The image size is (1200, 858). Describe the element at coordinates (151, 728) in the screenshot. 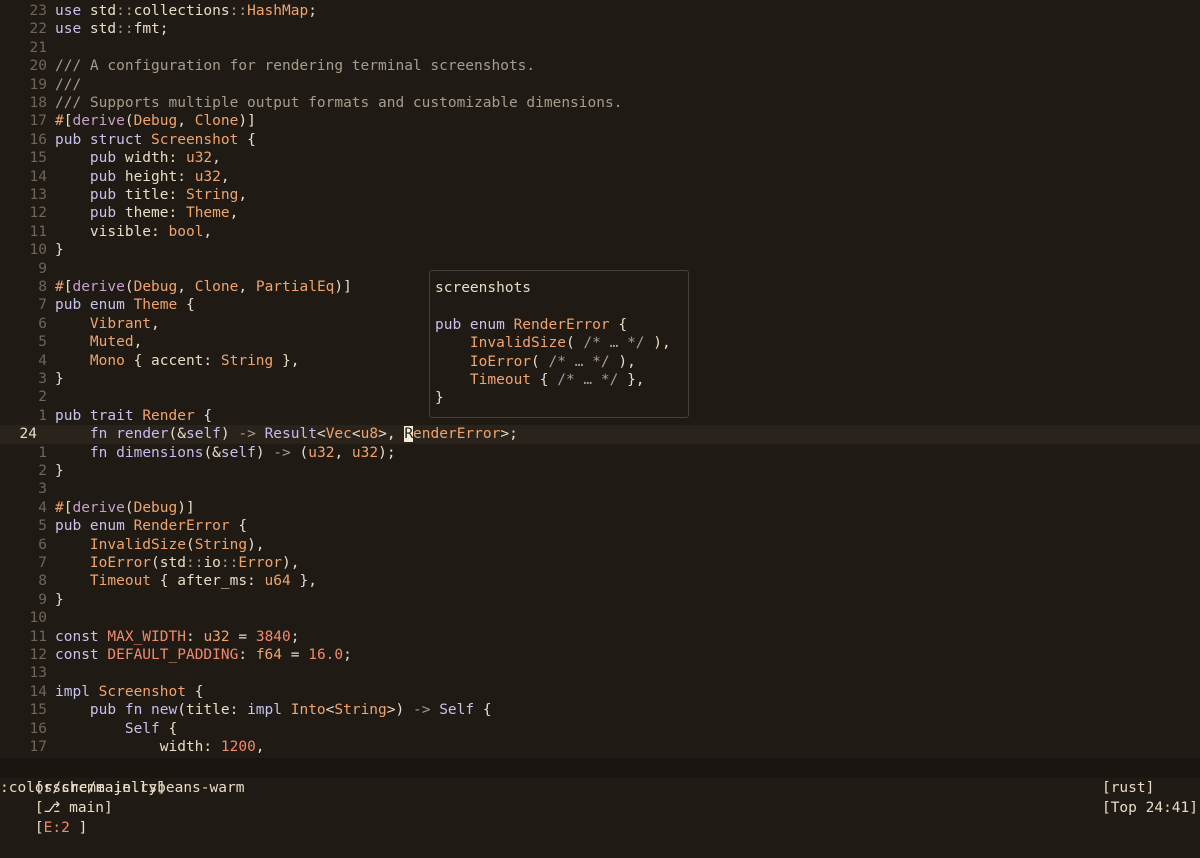

I see `line-code: Self {` at that location.